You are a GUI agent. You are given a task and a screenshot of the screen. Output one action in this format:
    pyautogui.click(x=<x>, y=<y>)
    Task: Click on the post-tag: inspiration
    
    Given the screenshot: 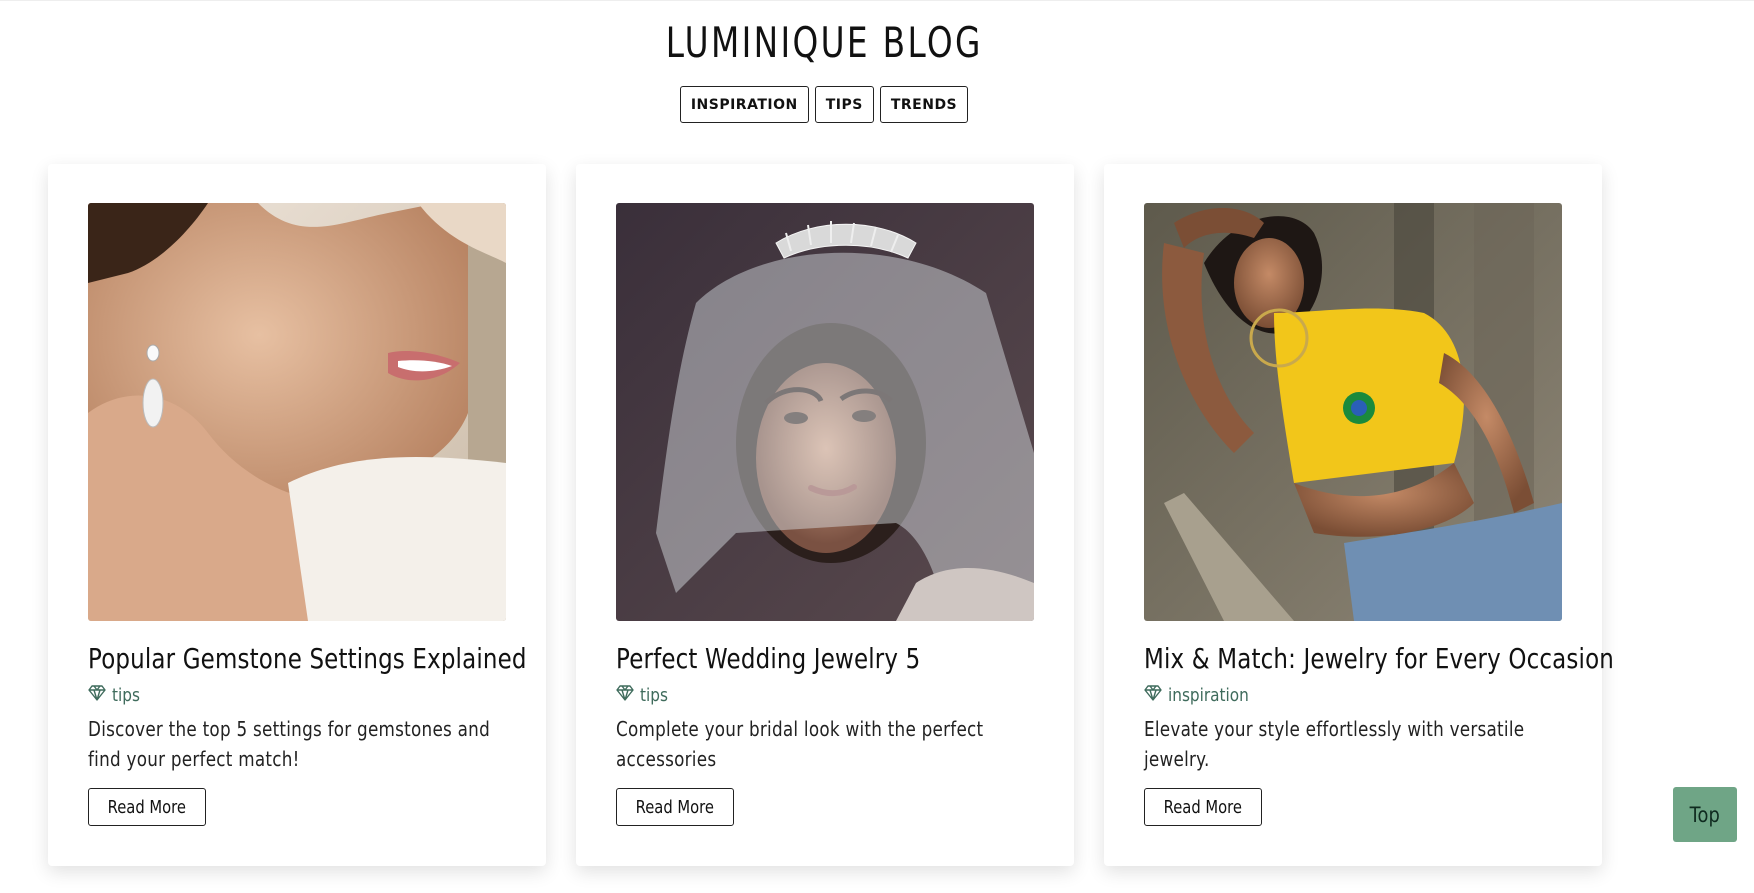 What is the action you would take?
    pyautogui.click(x=1353, y=695)
    